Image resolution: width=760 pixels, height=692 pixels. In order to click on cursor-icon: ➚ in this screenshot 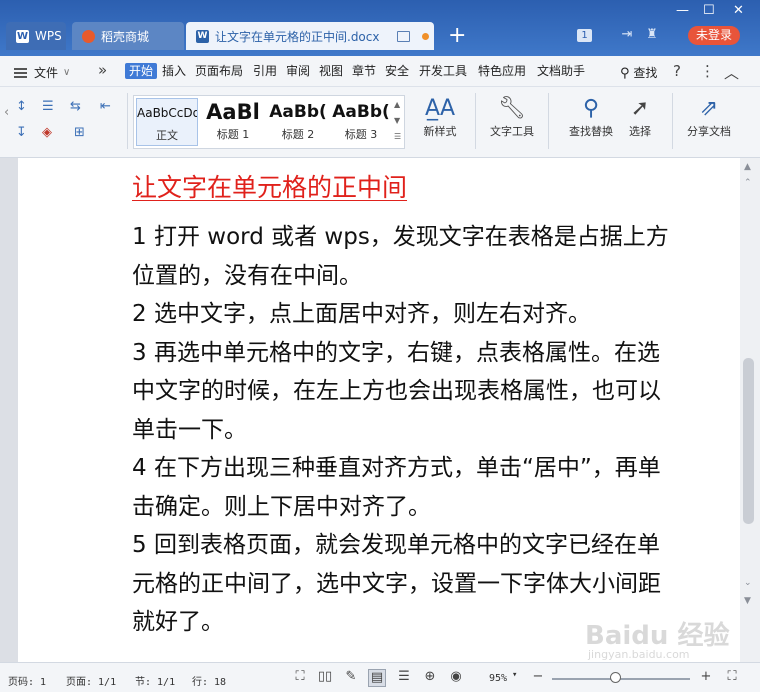, I will do `click(640, 108)`.